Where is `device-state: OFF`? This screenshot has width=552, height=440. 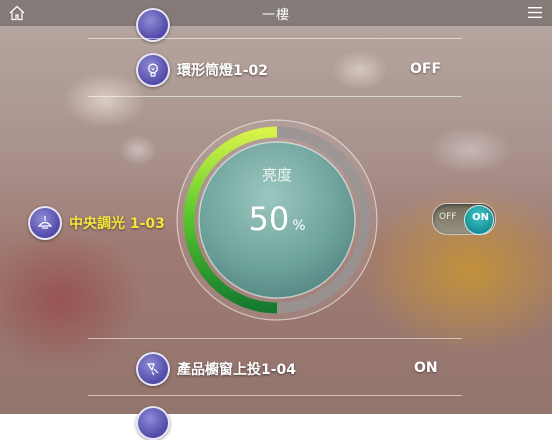 device-state: OFF is located at coordinates (425, 69).